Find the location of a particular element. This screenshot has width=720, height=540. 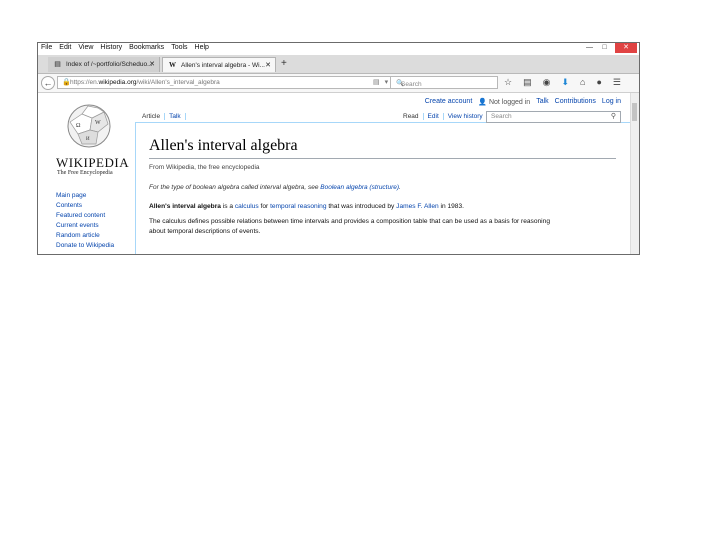

file-icon: ▤ is located at coordinates (57, 64).